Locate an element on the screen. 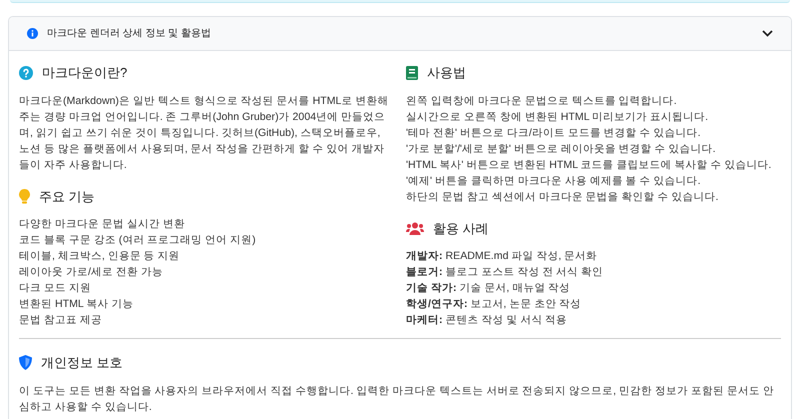  paragraph: 이 도구는 모든 변환 작업을 사용자의 브라우저에서 직접 수행합니다. 입력한 마크다운 텍스트는 서버로 전송되지 않으므로, 민감한 정보가 포함된 문서도 안심하고 사용할 수 있습니다. is located at coordinates (397, 399).